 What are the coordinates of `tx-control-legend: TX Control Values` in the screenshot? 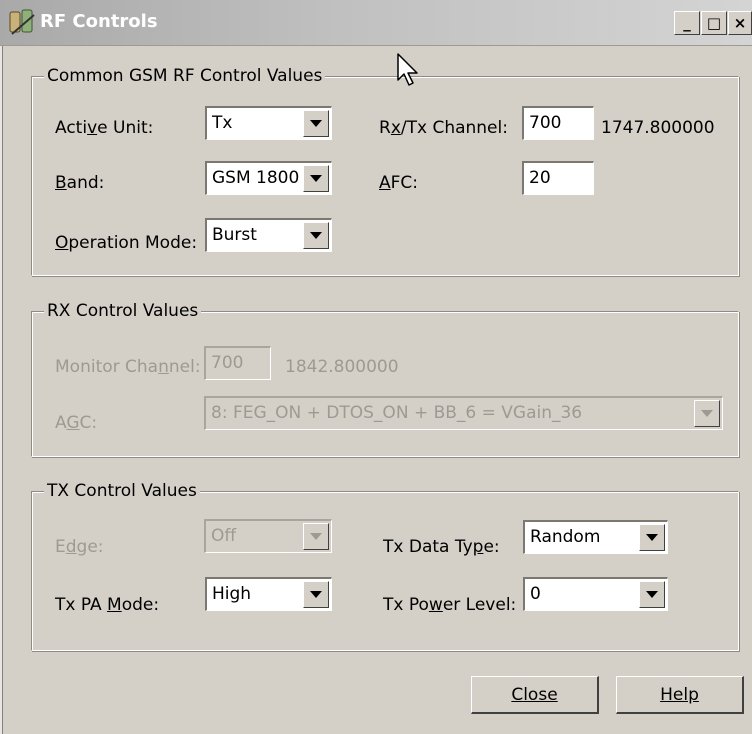 It's located at (122, 491).